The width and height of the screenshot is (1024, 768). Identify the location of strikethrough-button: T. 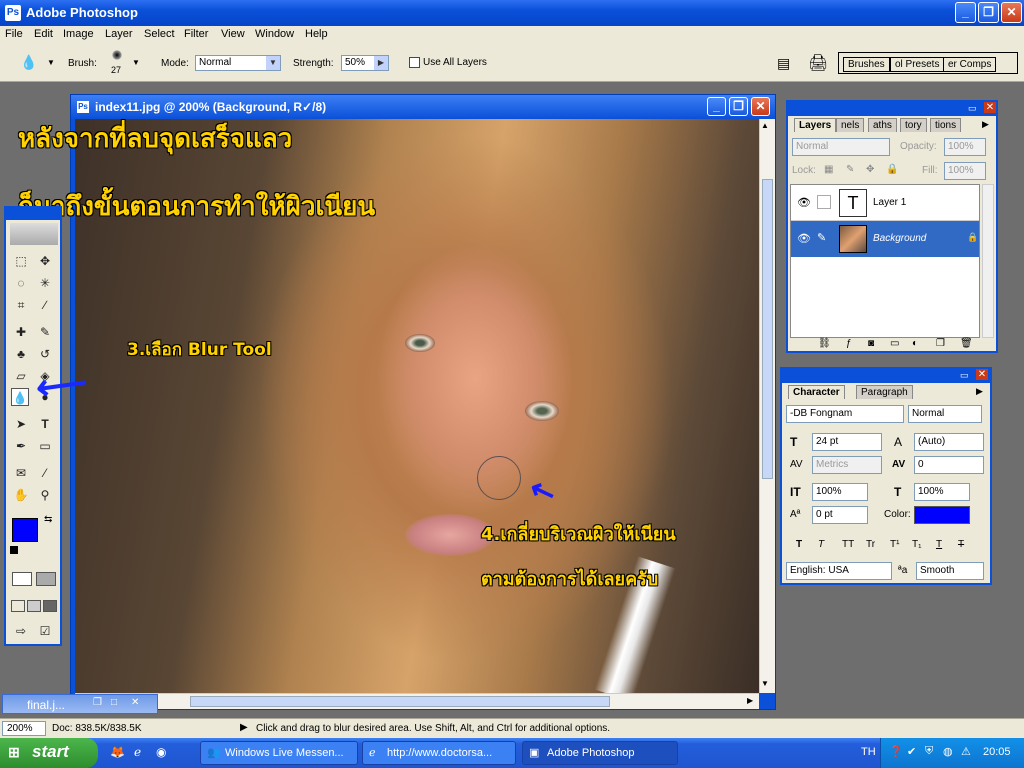
(961, 544).